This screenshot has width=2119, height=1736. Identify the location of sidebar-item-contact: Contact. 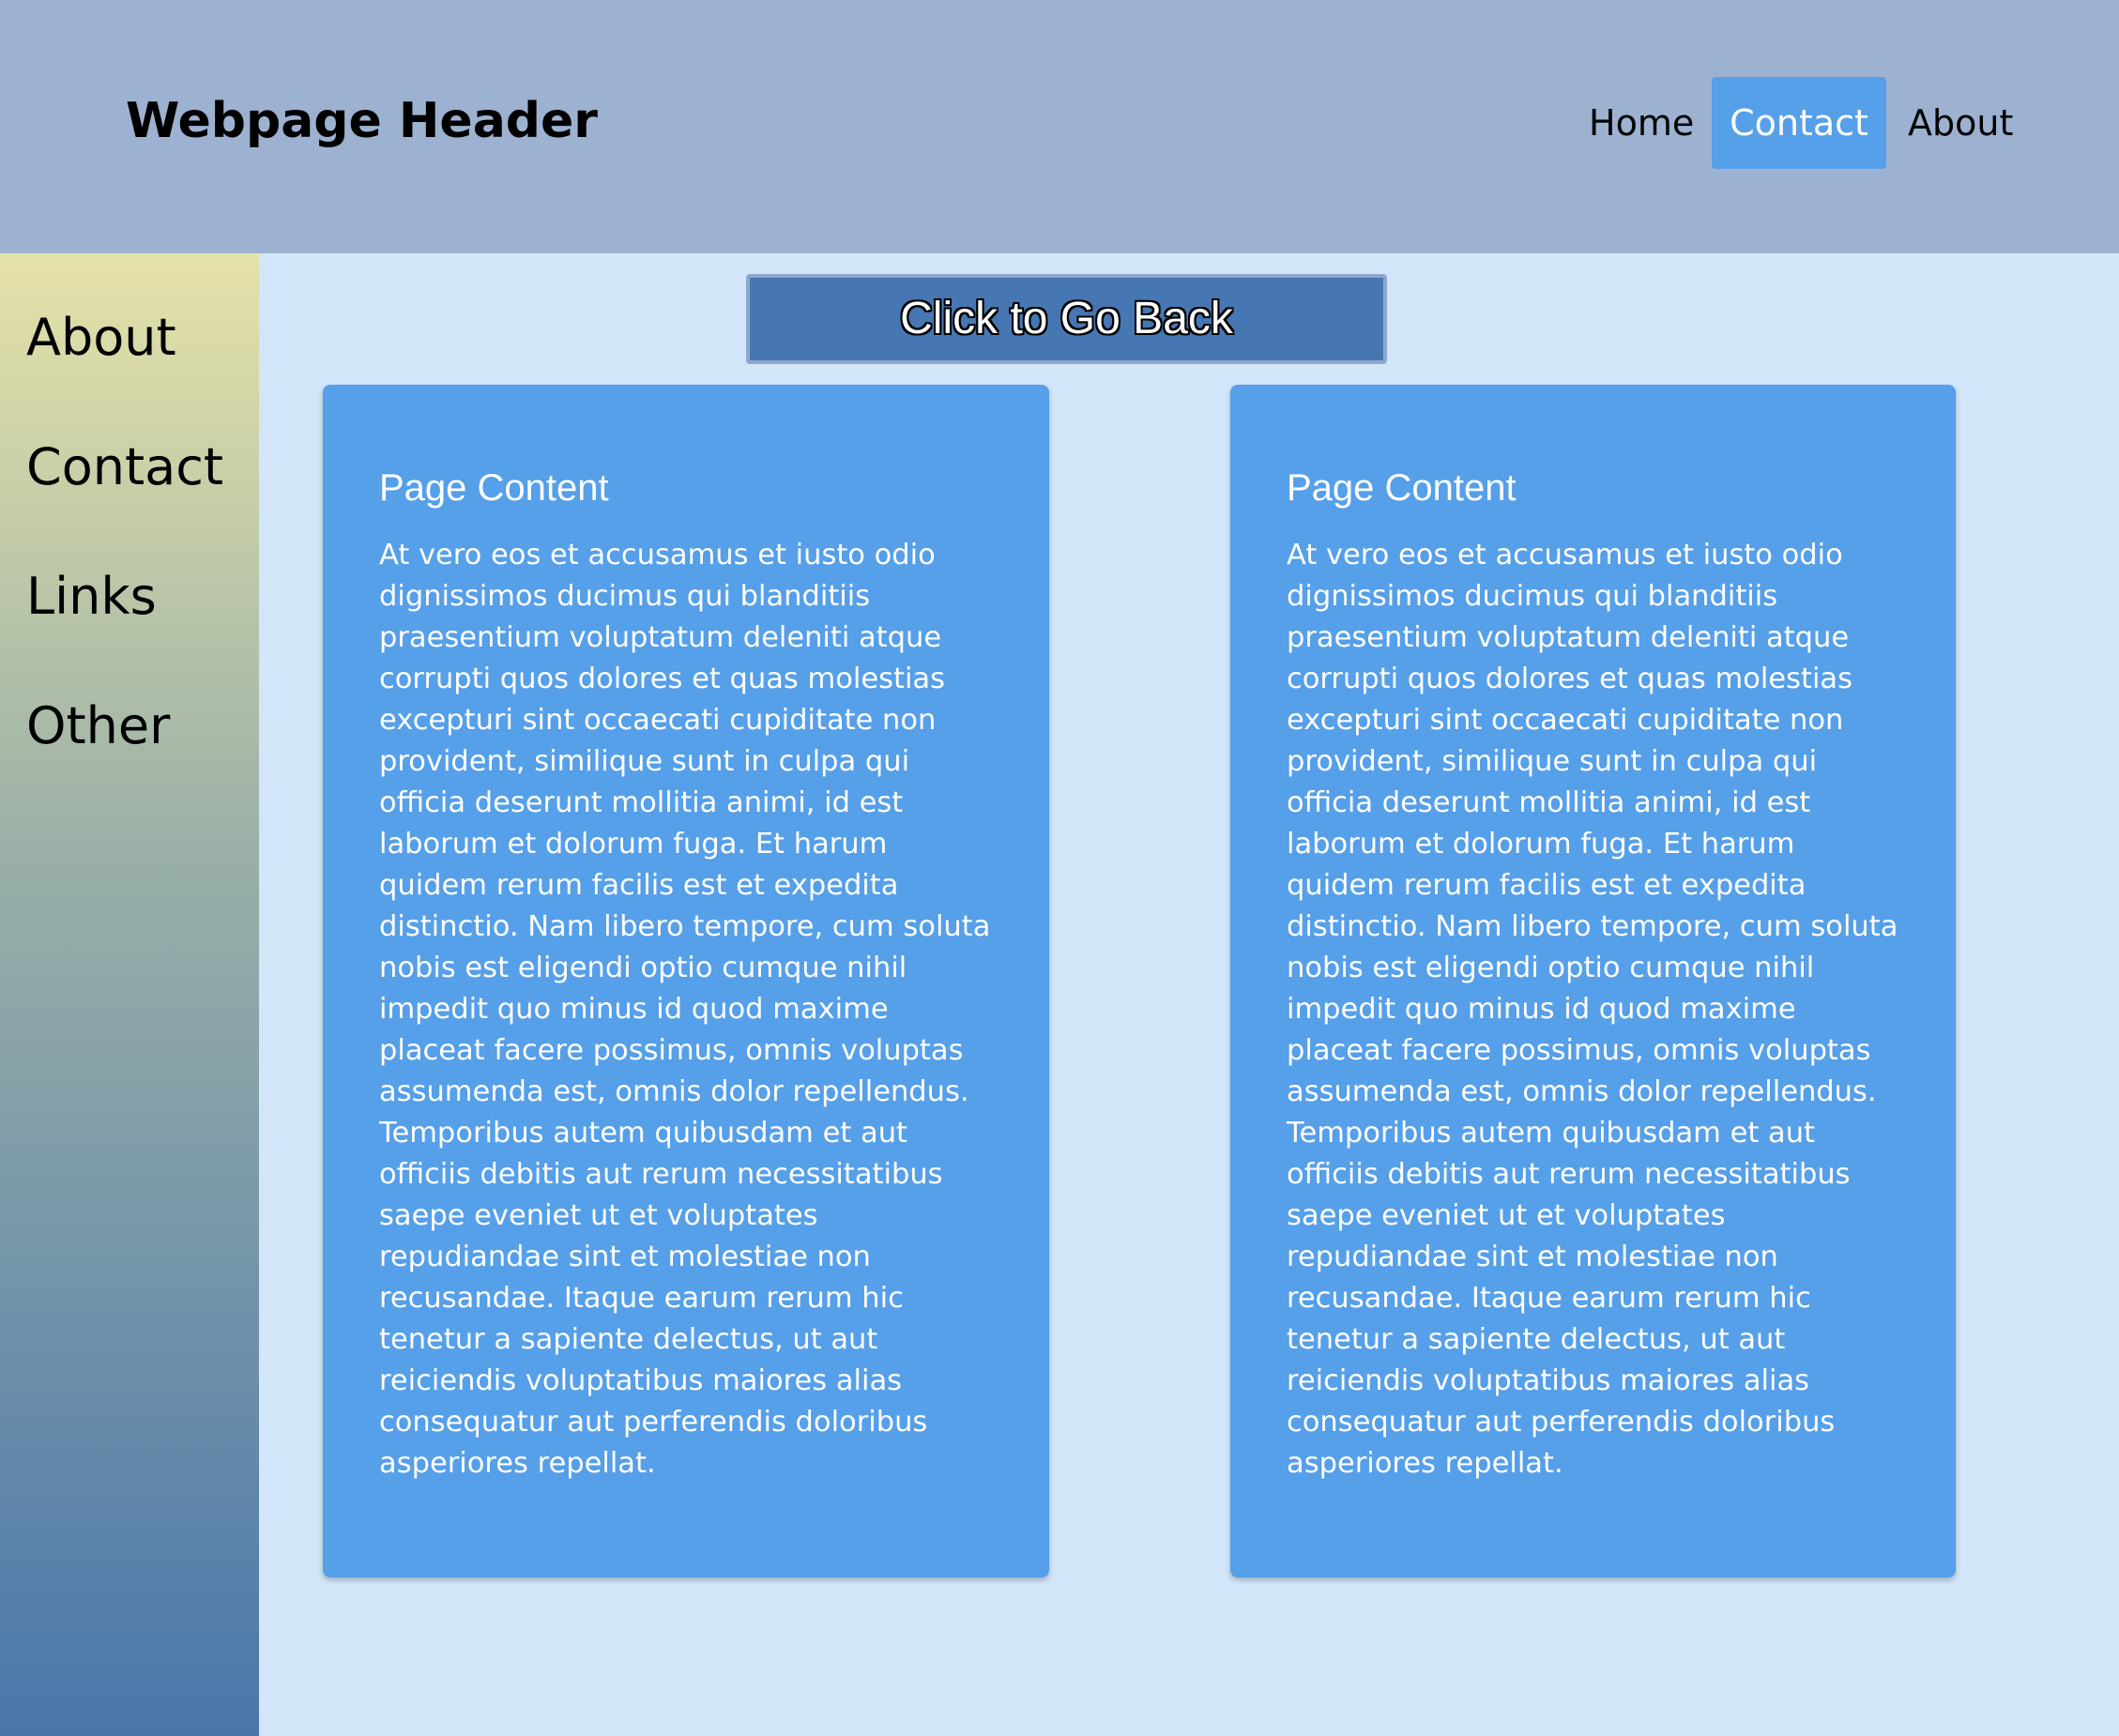
(124, 467).